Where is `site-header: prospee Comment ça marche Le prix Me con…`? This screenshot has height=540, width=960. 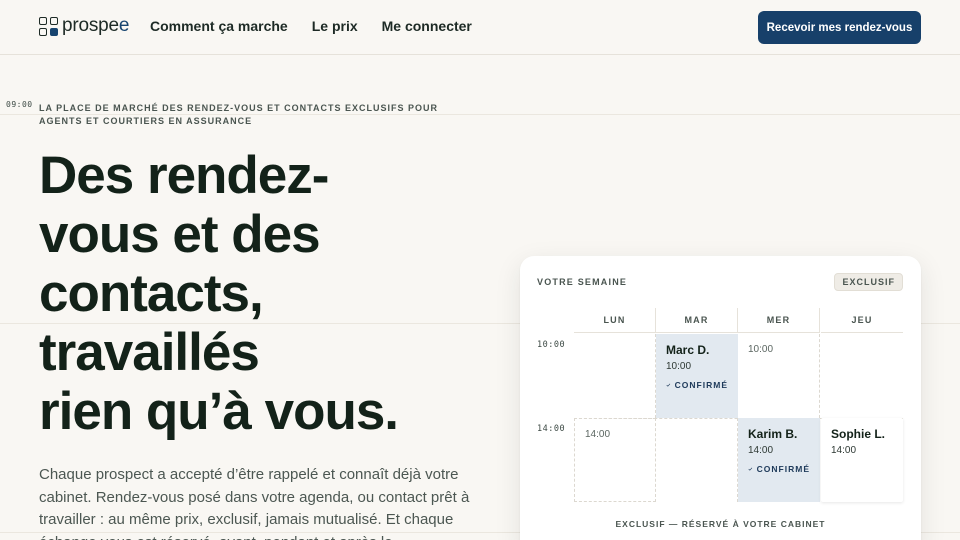
site-header: prospee Comment ça marche Le prix Me con… is located at coordinates (480, 27).